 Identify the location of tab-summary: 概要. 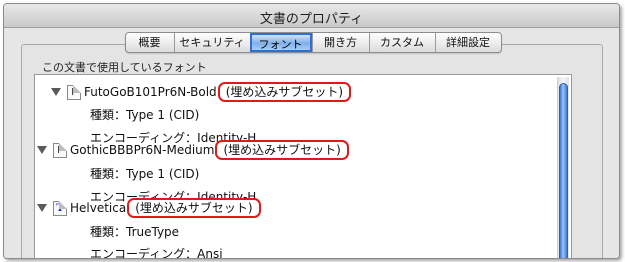
(150, 42).